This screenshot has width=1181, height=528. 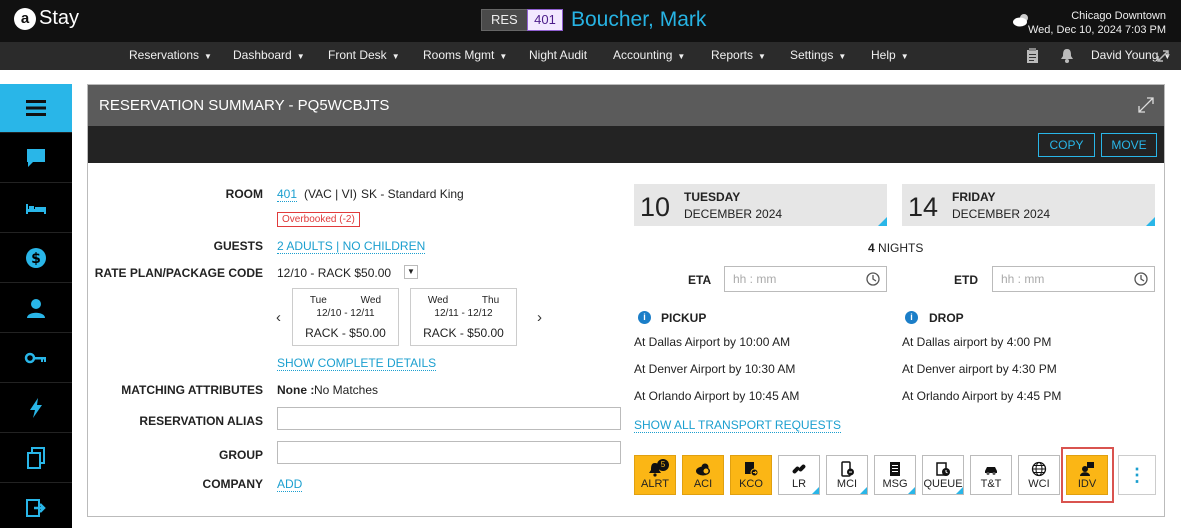 What do you see at coordinates (643, 55) in the screenshot?
I see `menu-label: Accounting` at bounding box center [643, 55].